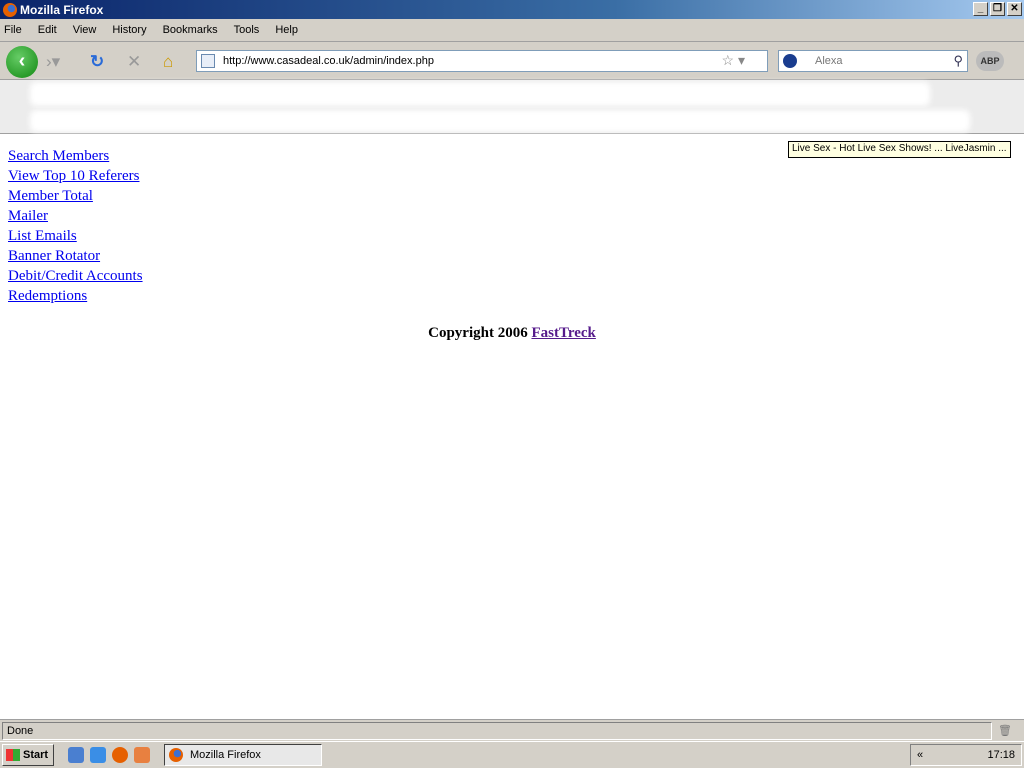 This screenshot has width=1024, height=768. I want to click on ie-icon, so click(98, 755).